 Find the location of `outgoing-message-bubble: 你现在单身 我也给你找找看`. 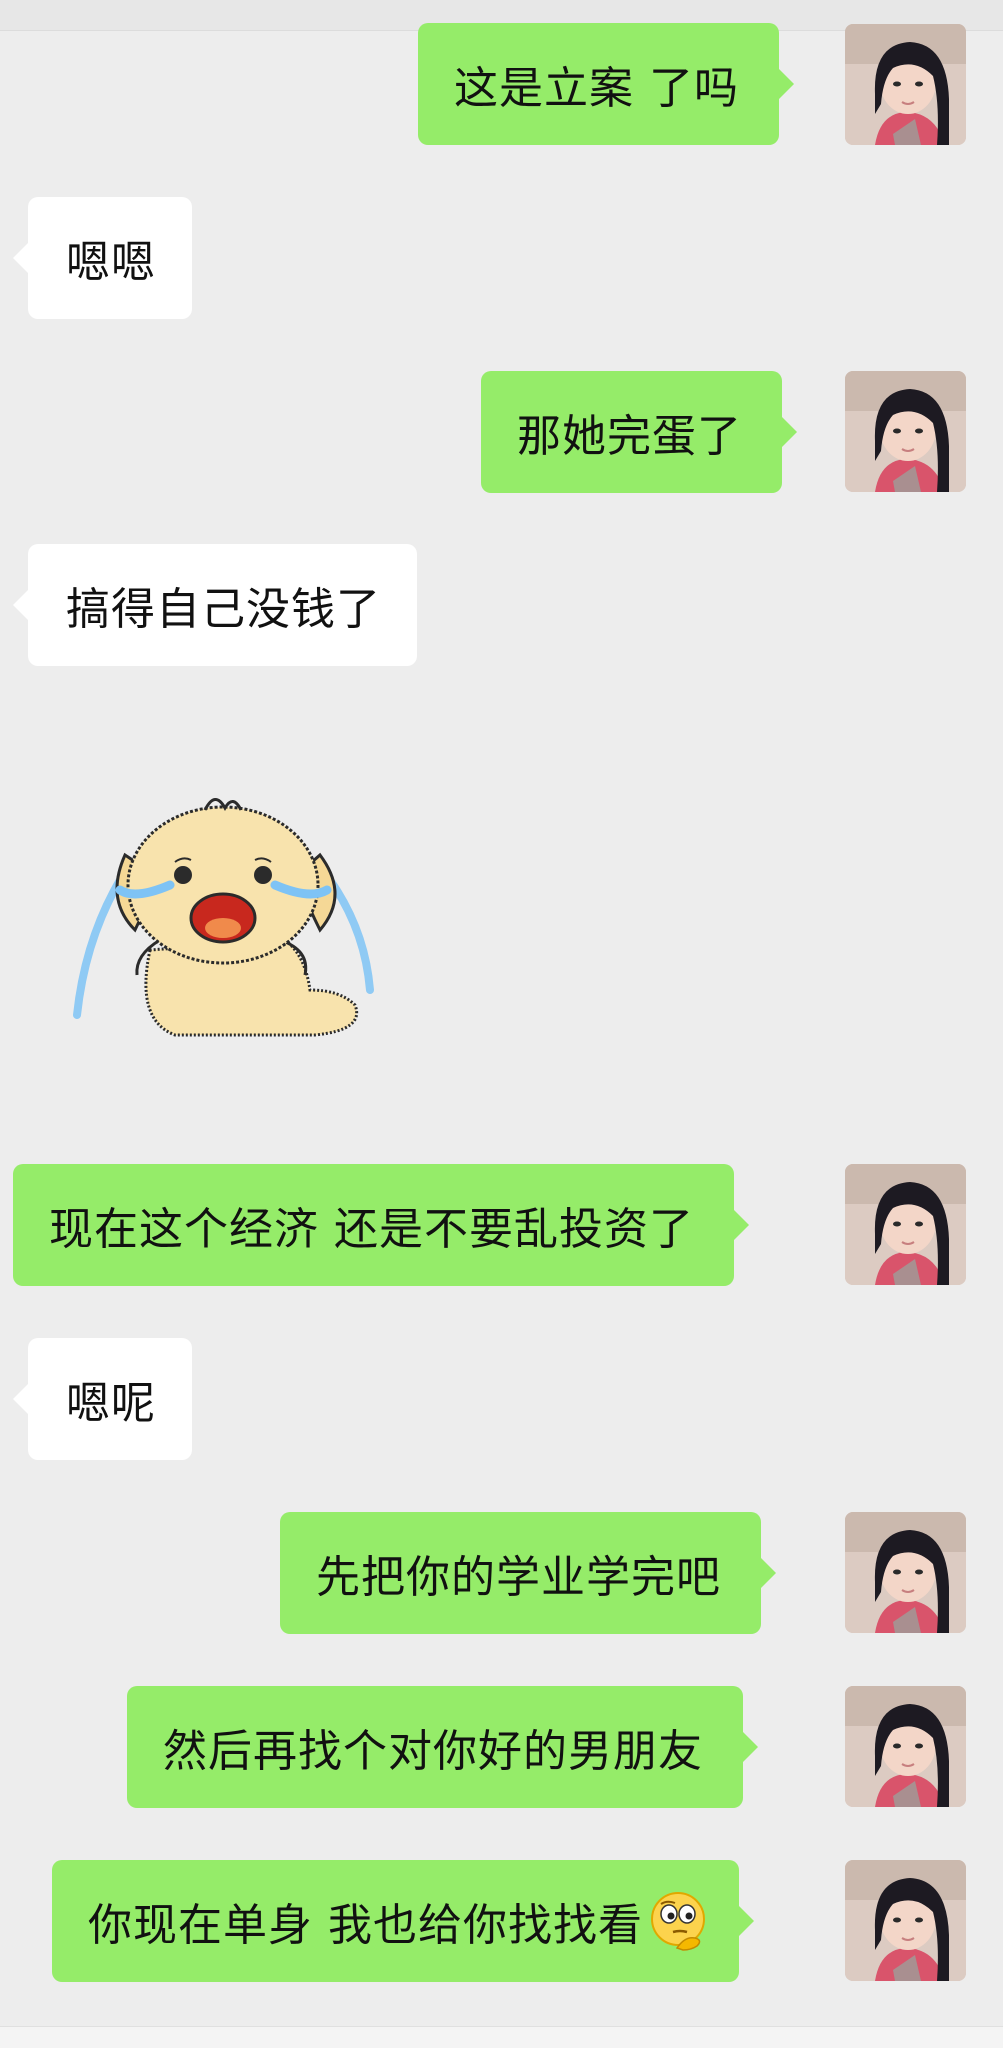

outgoing-message-bubble: 你现在单身 我也给你找找看 is located at coordinates (403, 1921).